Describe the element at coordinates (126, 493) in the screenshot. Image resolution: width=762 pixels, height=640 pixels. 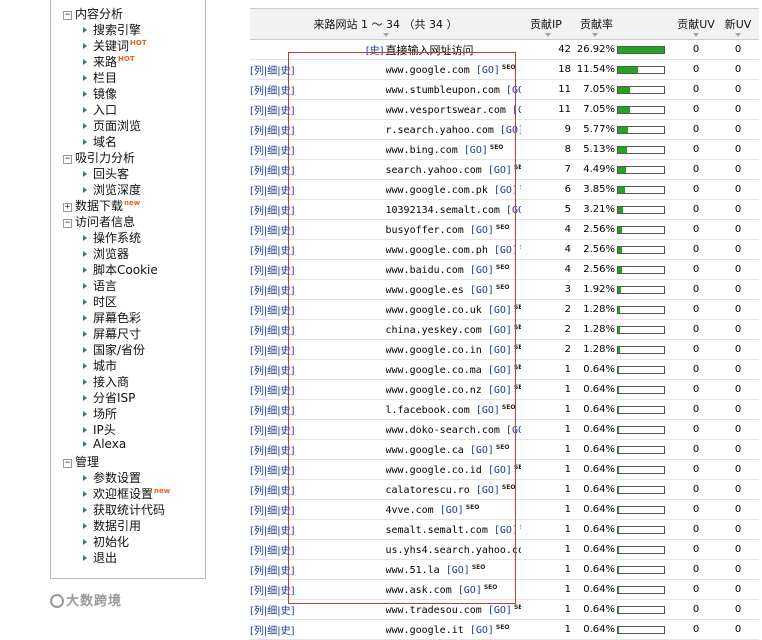
I see `sidebar-item: 欢迎框设置new` at that location.